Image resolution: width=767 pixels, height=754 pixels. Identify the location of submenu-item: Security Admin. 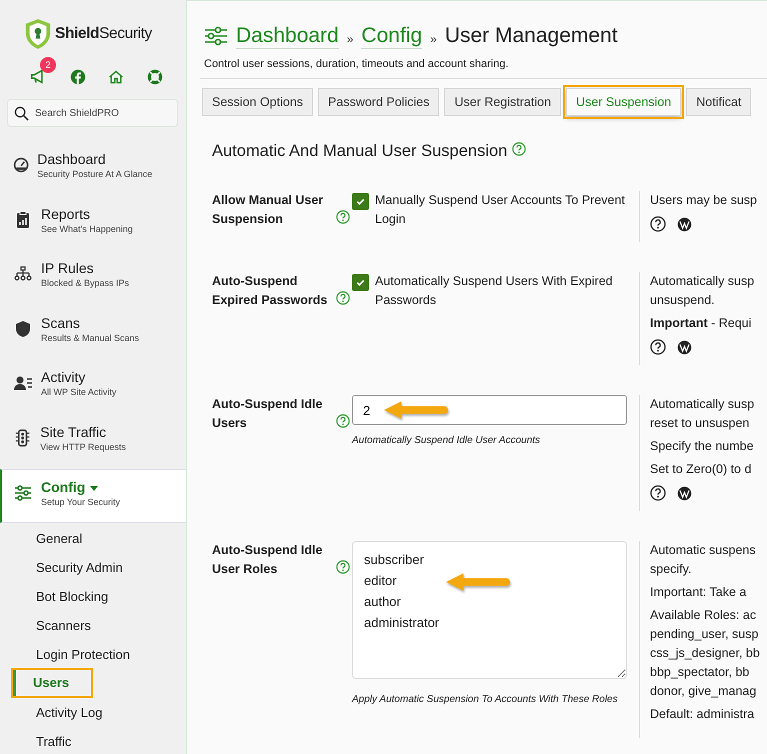
(61, 567).